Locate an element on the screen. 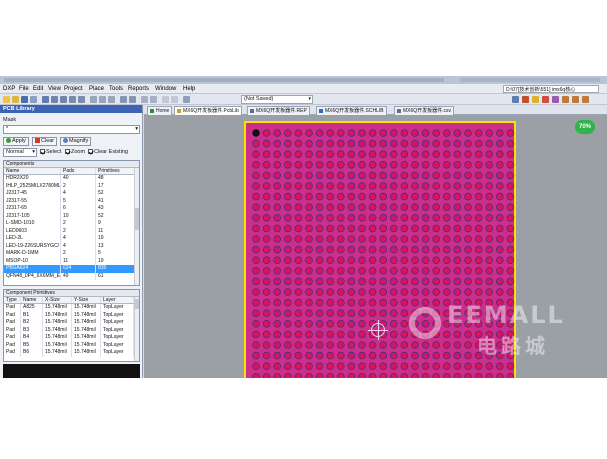 The image size is (607, 459). menu-tools: Tools is located at coordinates (116, 89).